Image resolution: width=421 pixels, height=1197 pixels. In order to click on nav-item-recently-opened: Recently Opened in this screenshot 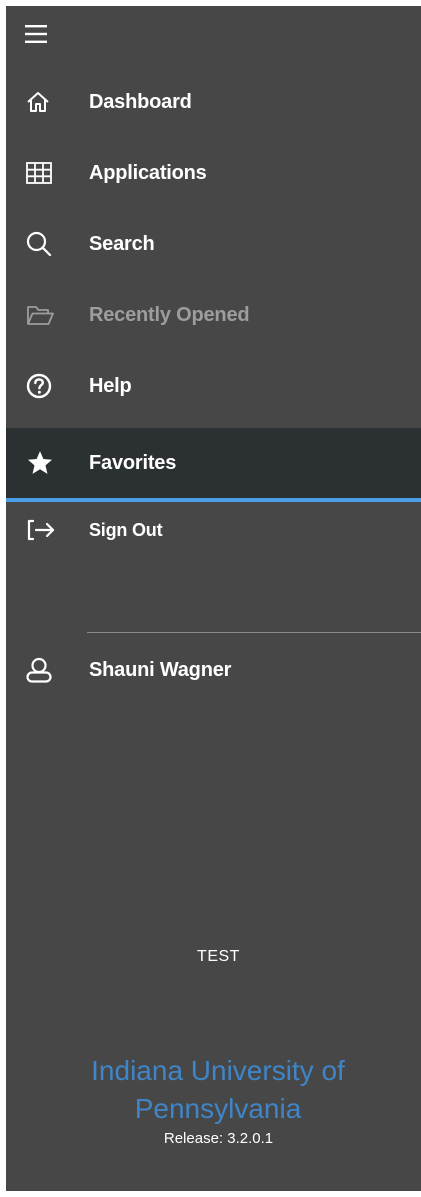, I will do `click(213, 315)`.